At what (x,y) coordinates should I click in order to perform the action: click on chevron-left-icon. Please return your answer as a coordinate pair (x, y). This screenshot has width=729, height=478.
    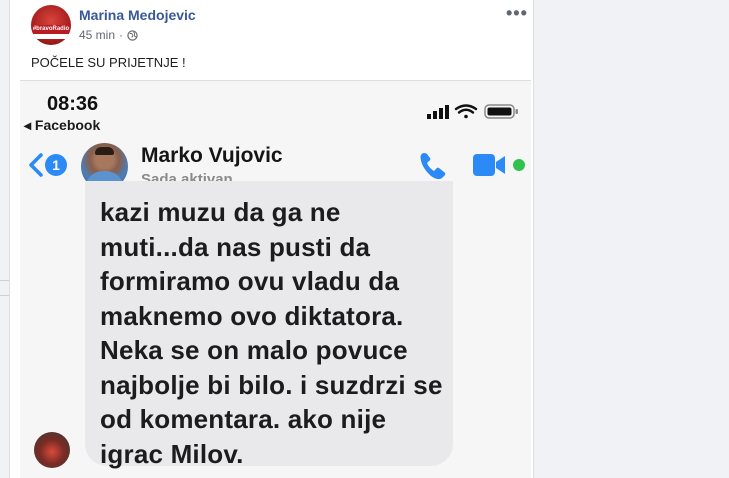
    Looking at the image, I should click on (36, 165).